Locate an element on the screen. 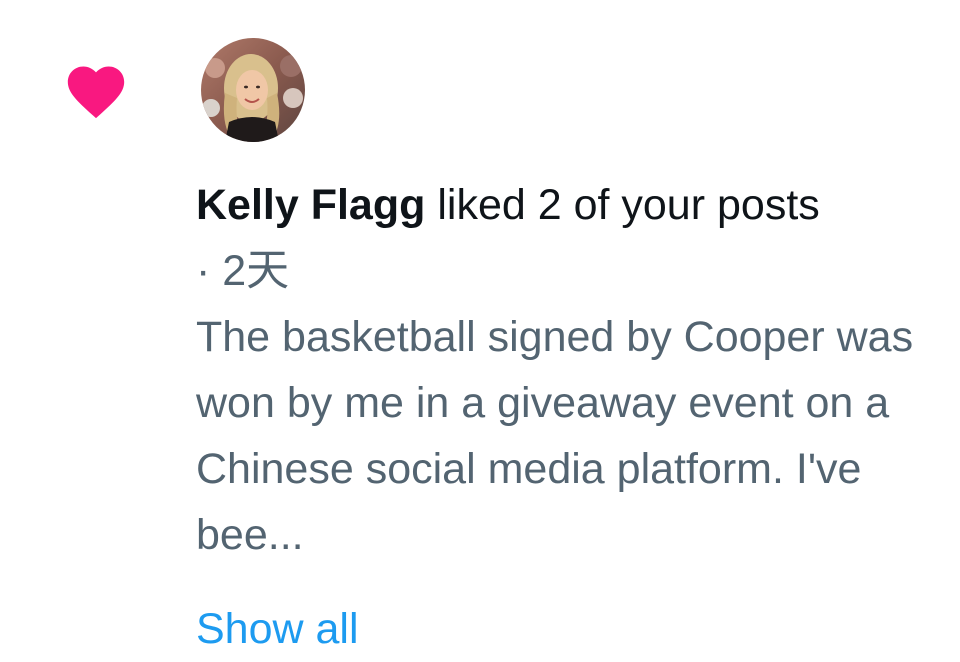 This screenshot has height=662, width=960. action-text: liked 2 of your posts is located at coordinates (622, 205).